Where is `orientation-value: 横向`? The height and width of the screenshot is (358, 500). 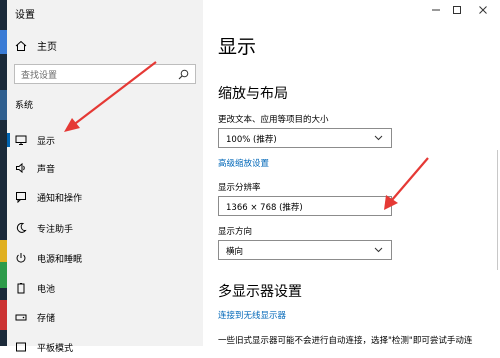
orientation-value: 横向 is located at coordinates (235, 252).